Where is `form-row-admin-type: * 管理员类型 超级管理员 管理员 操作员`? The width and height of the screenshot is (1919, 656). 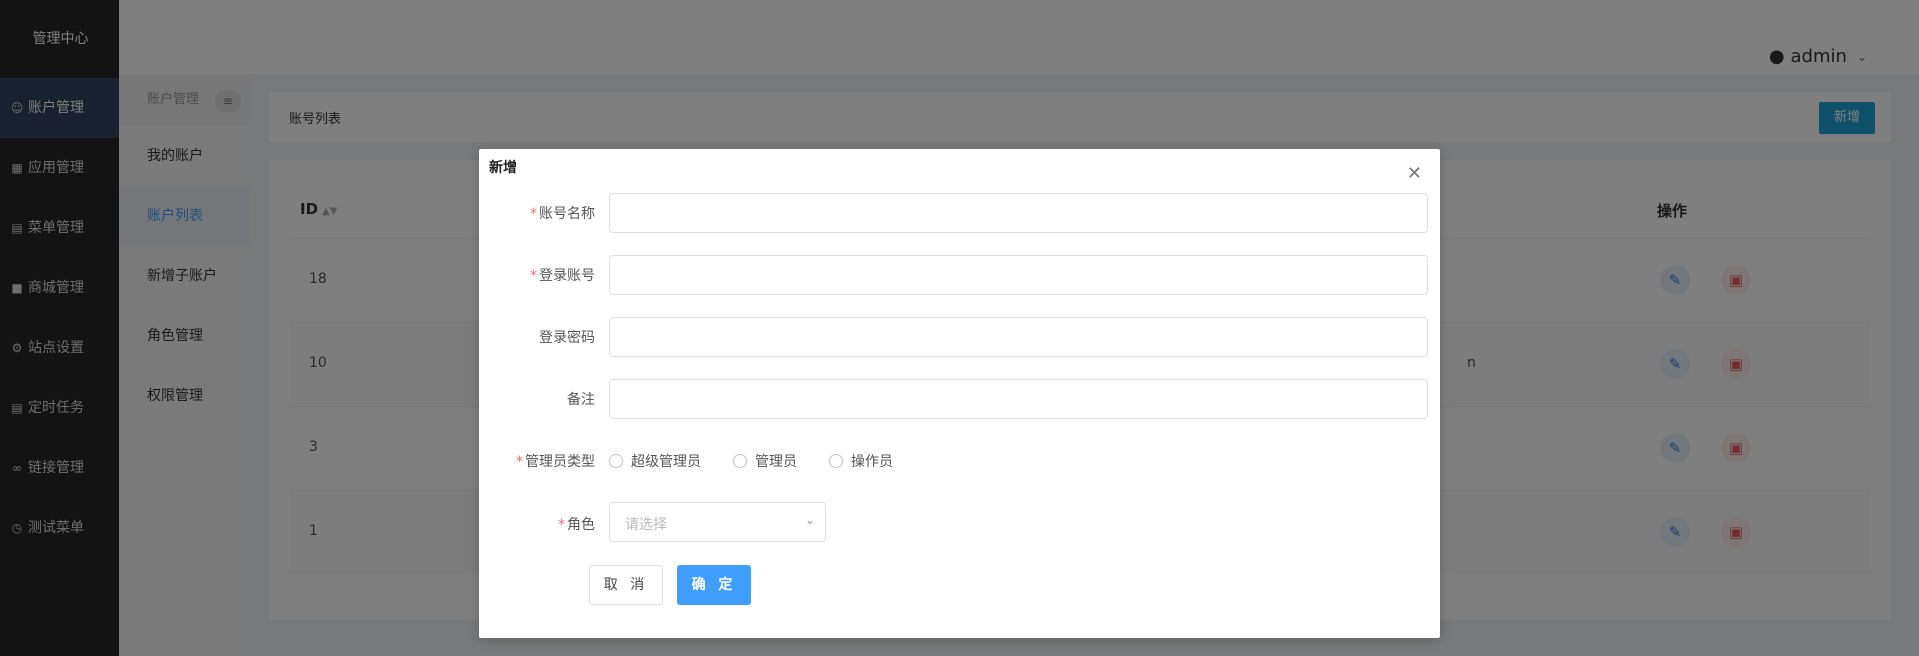
form-row-admin-type: * 管理员类型 超级管理员 管理员 操作员 is located at coordinates (959, 460).